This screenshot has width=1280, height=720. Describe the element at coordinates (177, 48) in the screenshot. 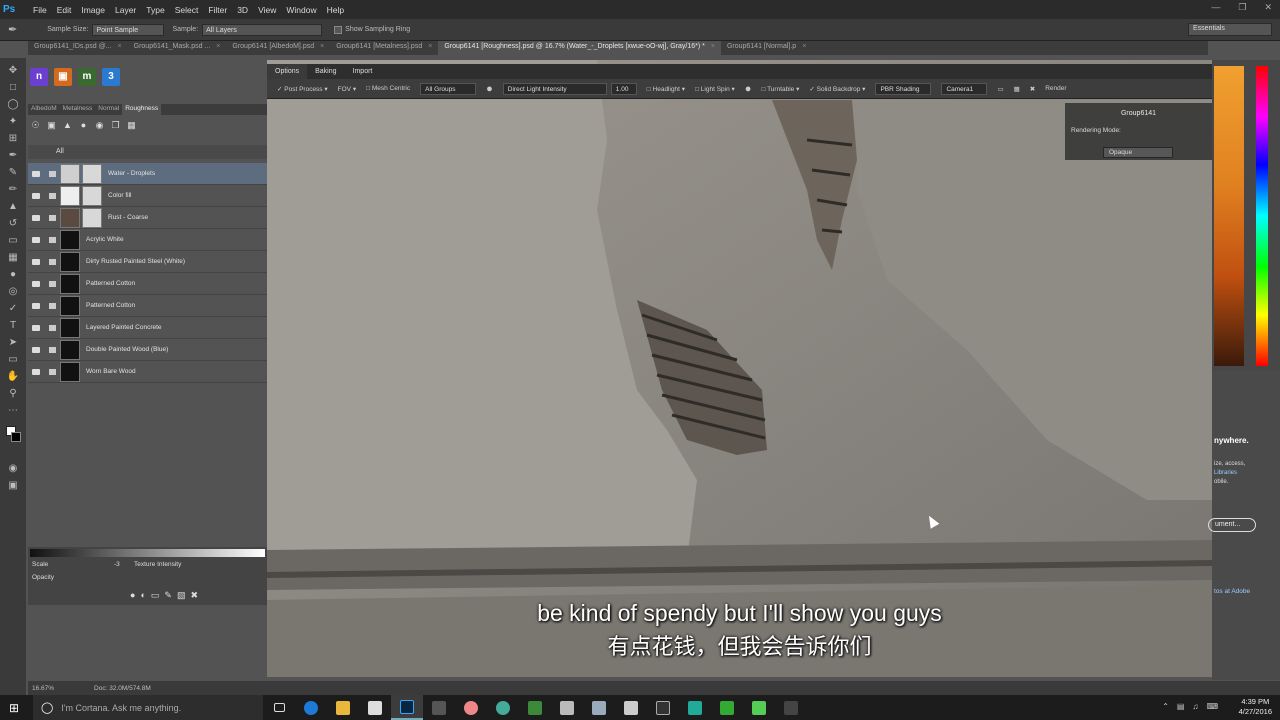

I see `doc-tab-mask: Group6141_Mask.psd ... ×` at that location.